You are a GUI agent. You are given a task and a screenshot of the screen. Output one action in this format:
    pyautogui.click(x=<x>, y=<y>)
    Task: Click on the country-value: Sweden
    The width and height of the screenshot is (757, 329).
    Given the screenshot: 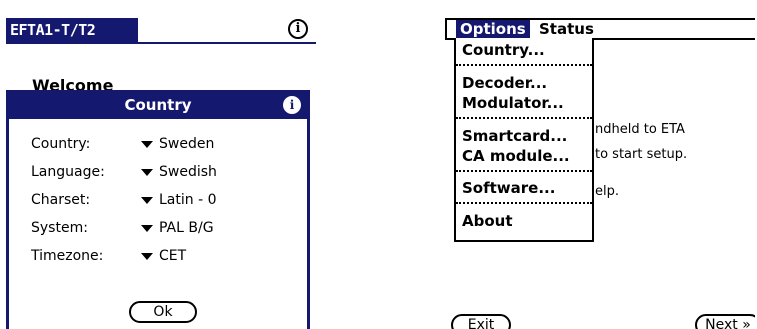 What is the action you would take?
    pyautogui.click(x=187, y=144)
    